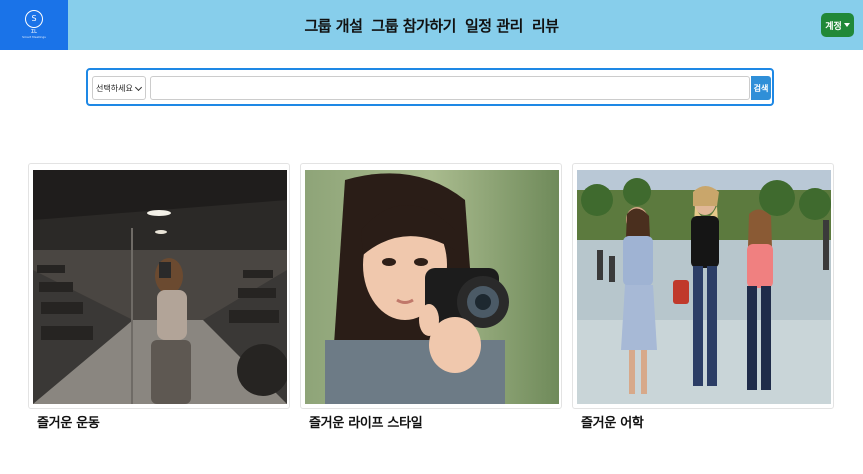 The image size is (863, 474). I want to click on nav-join-group: 그룹 참가하기, so click(413, 25).